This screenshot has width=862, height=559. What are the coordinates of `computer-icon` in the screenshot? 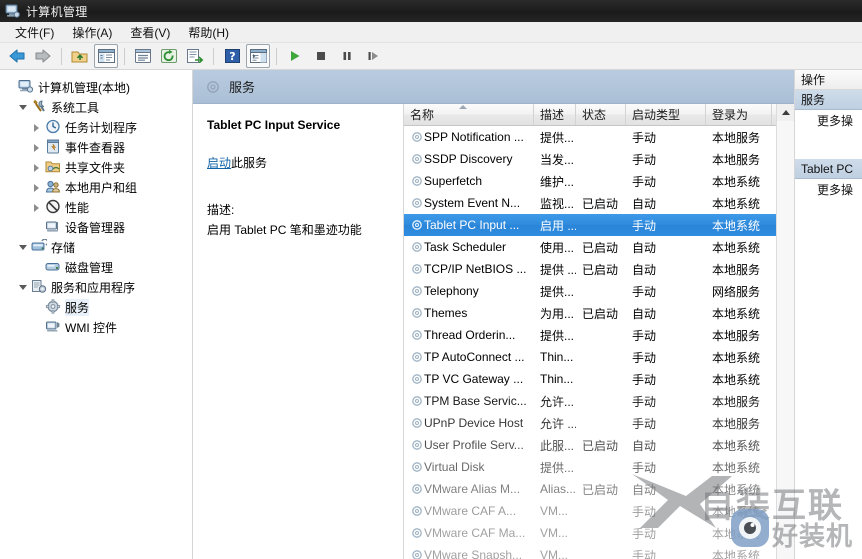 It's located at (26, 87).